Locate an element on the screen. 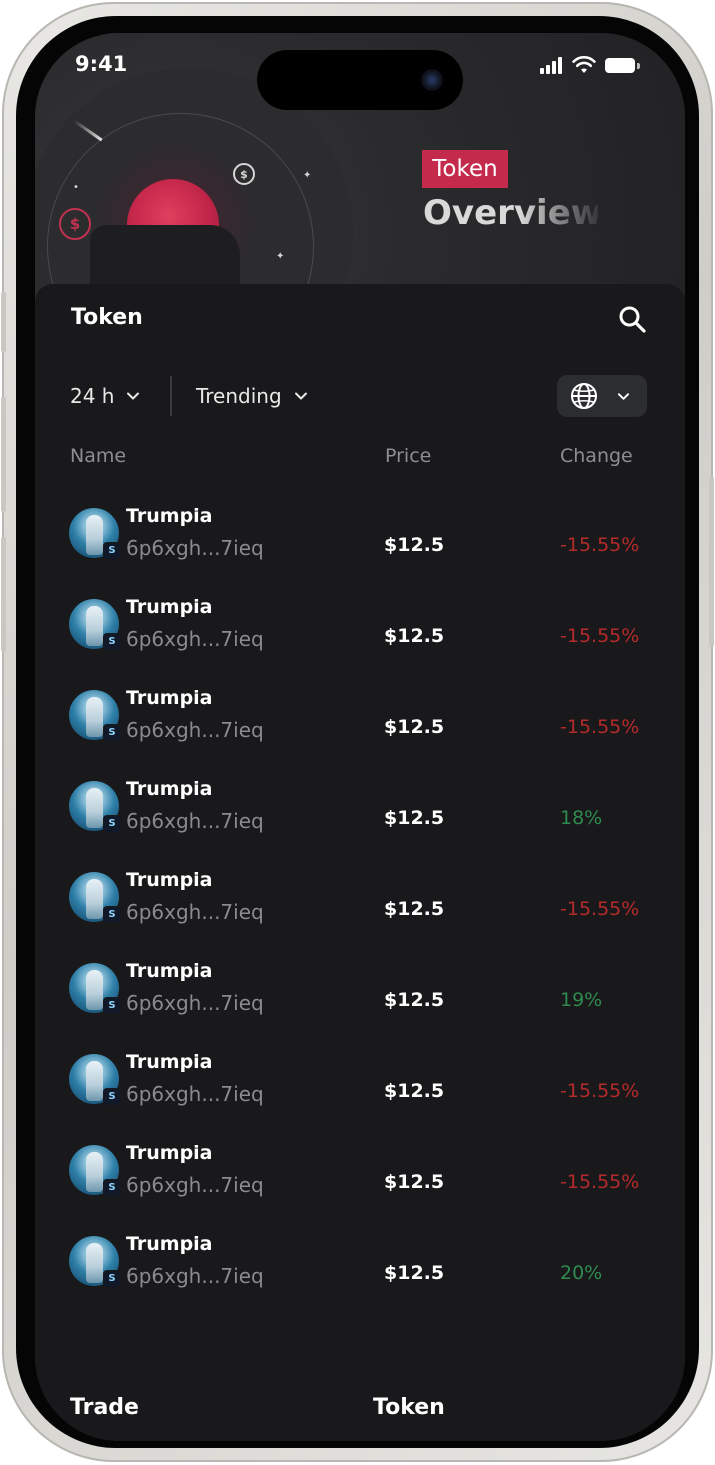 Image resolution: width=715 pixels, height=1465 pixels. hero-tag: Token is located at coordinates (465, 169).